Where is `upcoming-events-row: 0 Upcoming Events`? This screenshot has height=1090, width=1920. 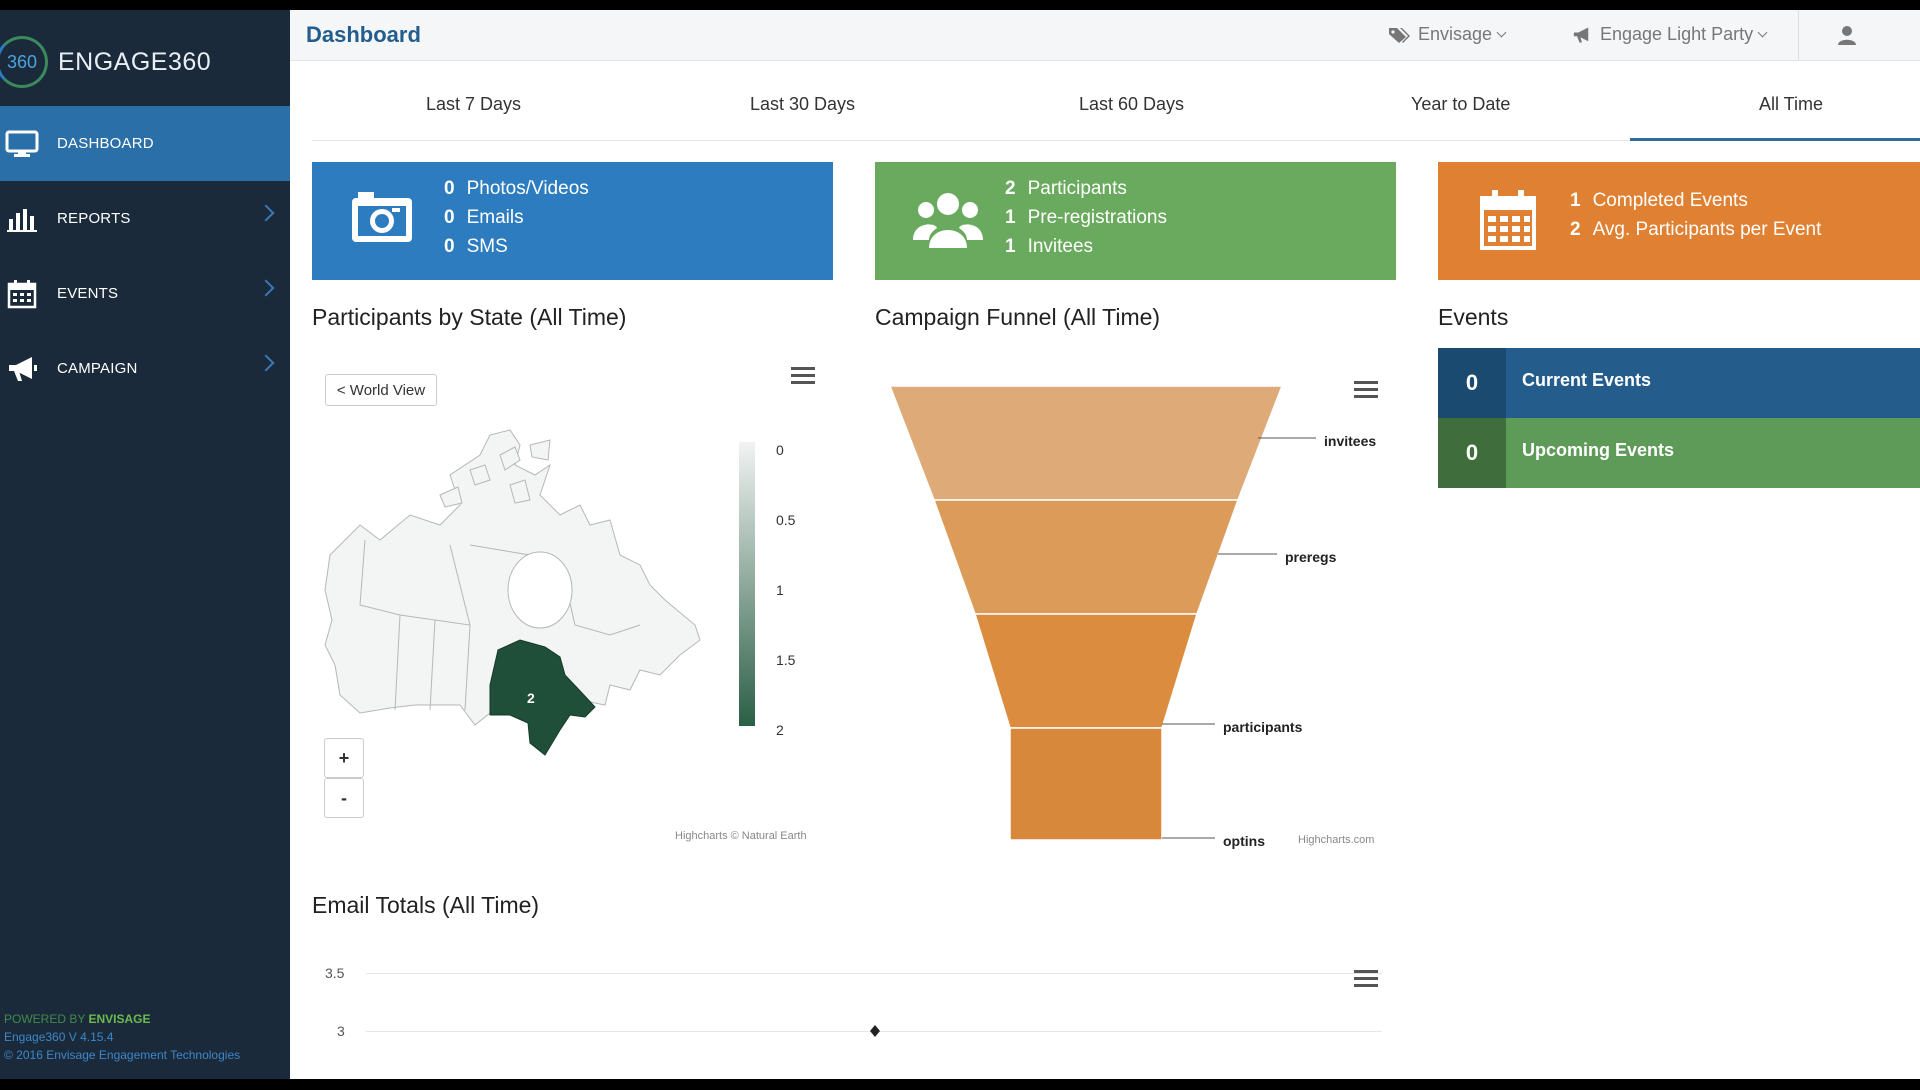
upcoming-events-row: 0 Upcoming Events is located at coordinates (1679, 453).